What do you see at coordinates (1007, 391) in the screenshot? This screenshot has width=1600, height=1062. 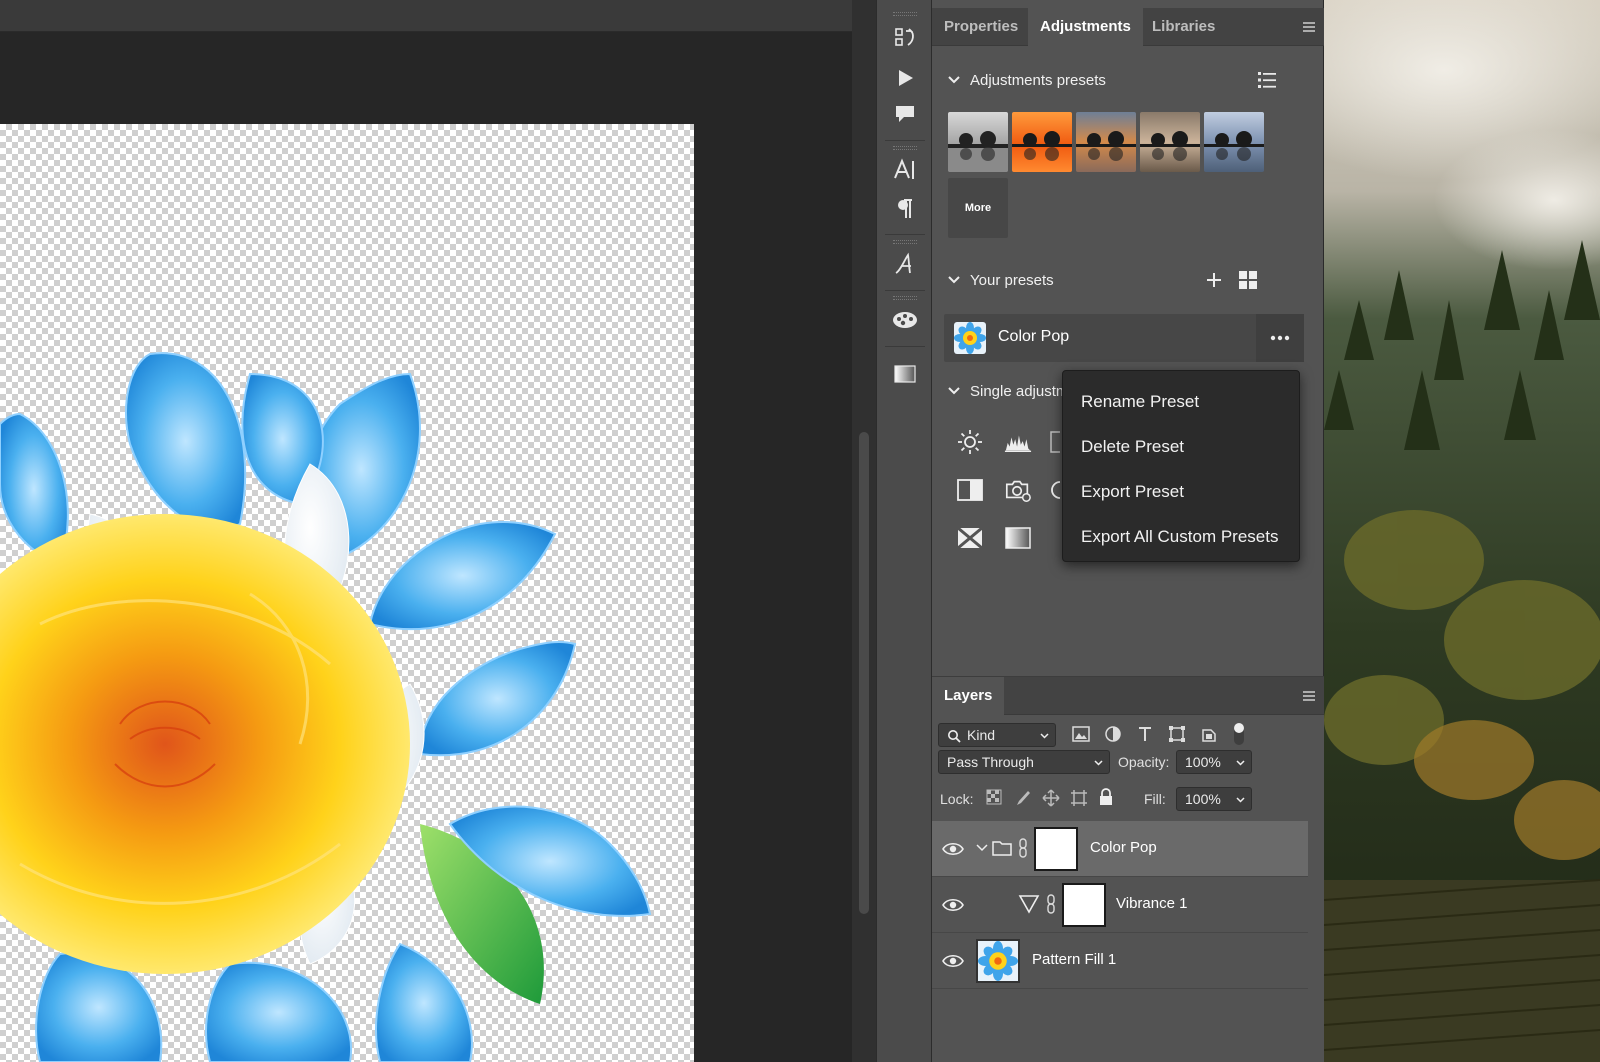 I see `single-adjustments-header: Single adjustm` at bounding box center [1007, 391].